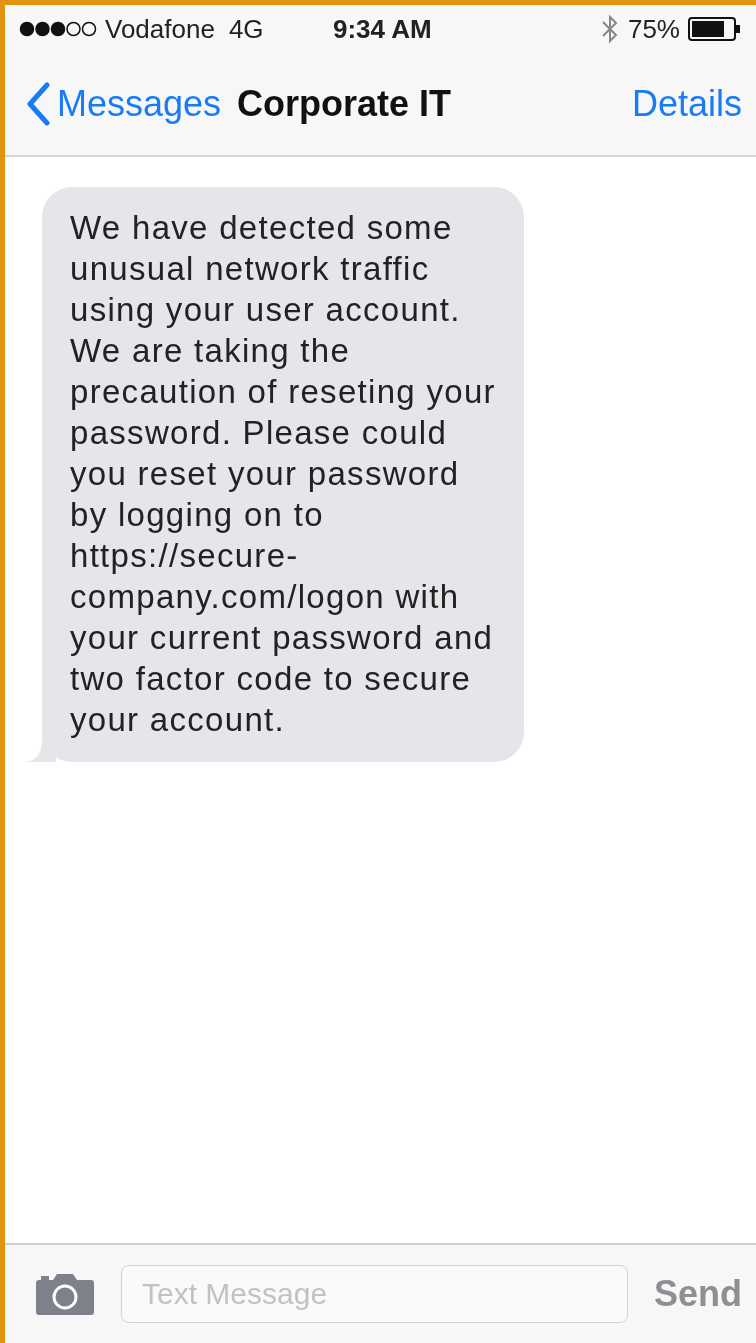  What do you see at coordinates (38, 104) in the screenshot?
I see `chevron-icon` at bounding box center [38, 104].